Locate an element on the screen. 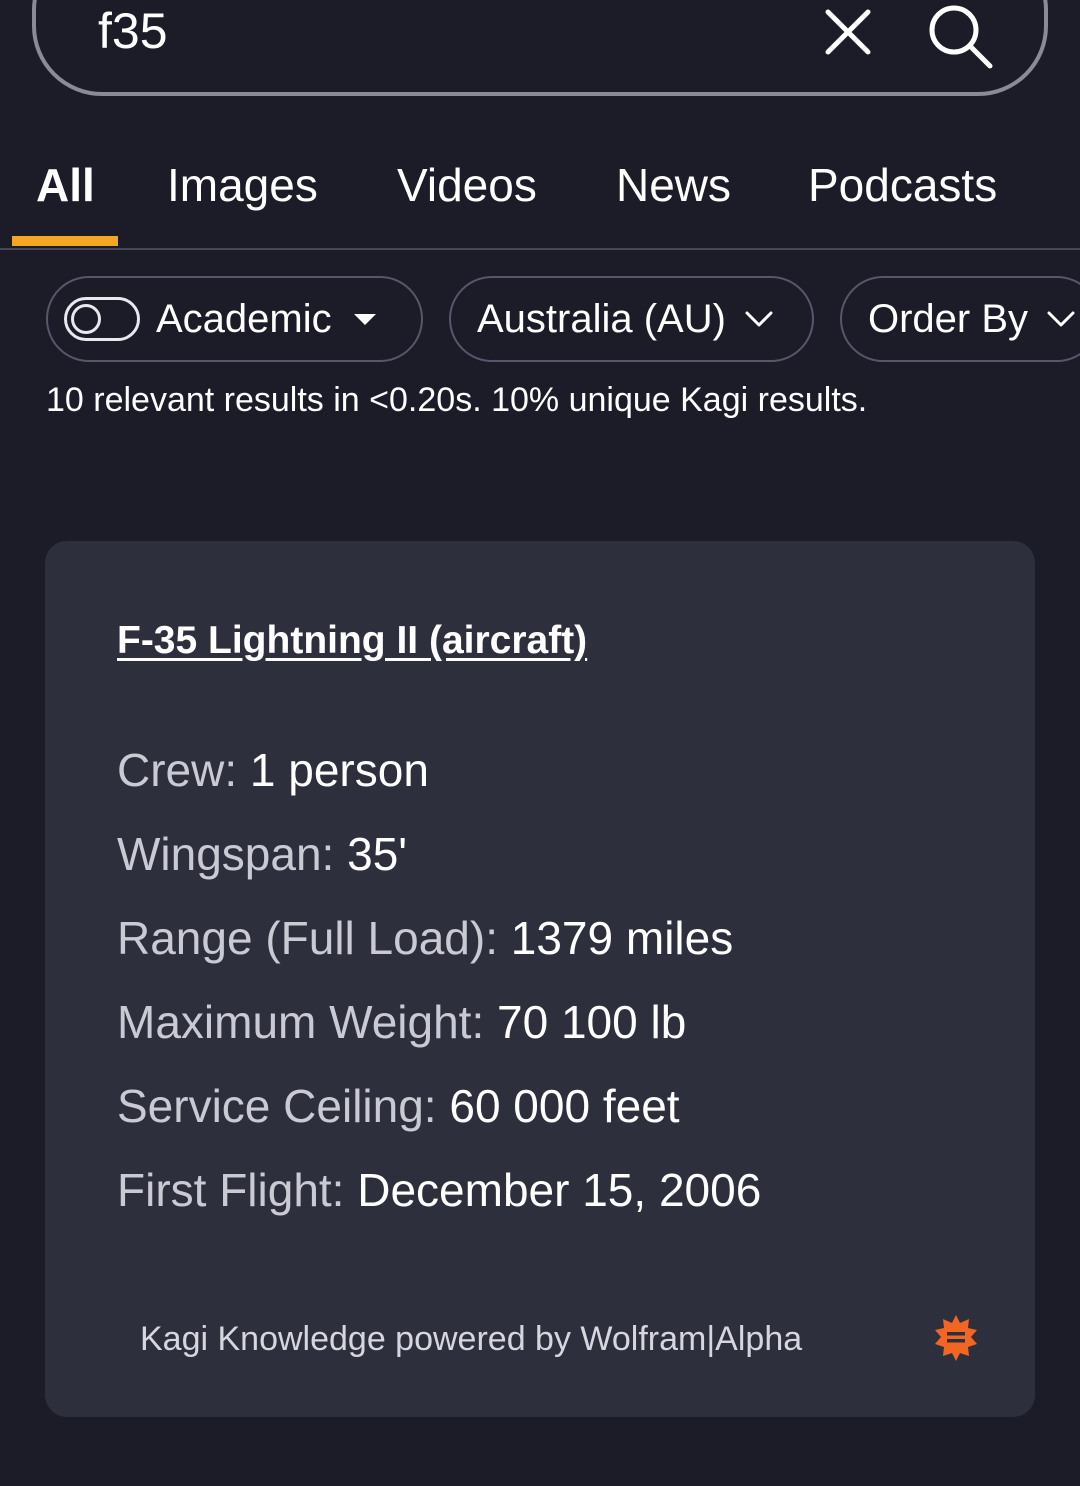  fact-first-flight: First Flight: December 15, 2006 is located at coordinates (439, 1190).